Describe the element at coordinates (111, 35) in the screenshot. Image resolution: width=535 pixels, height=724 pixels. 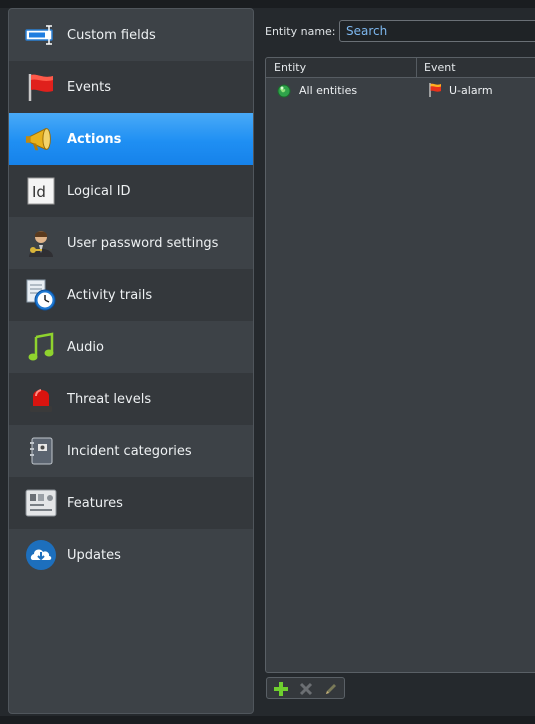
I see `sidebar-item-label: Custom fields` at that location.